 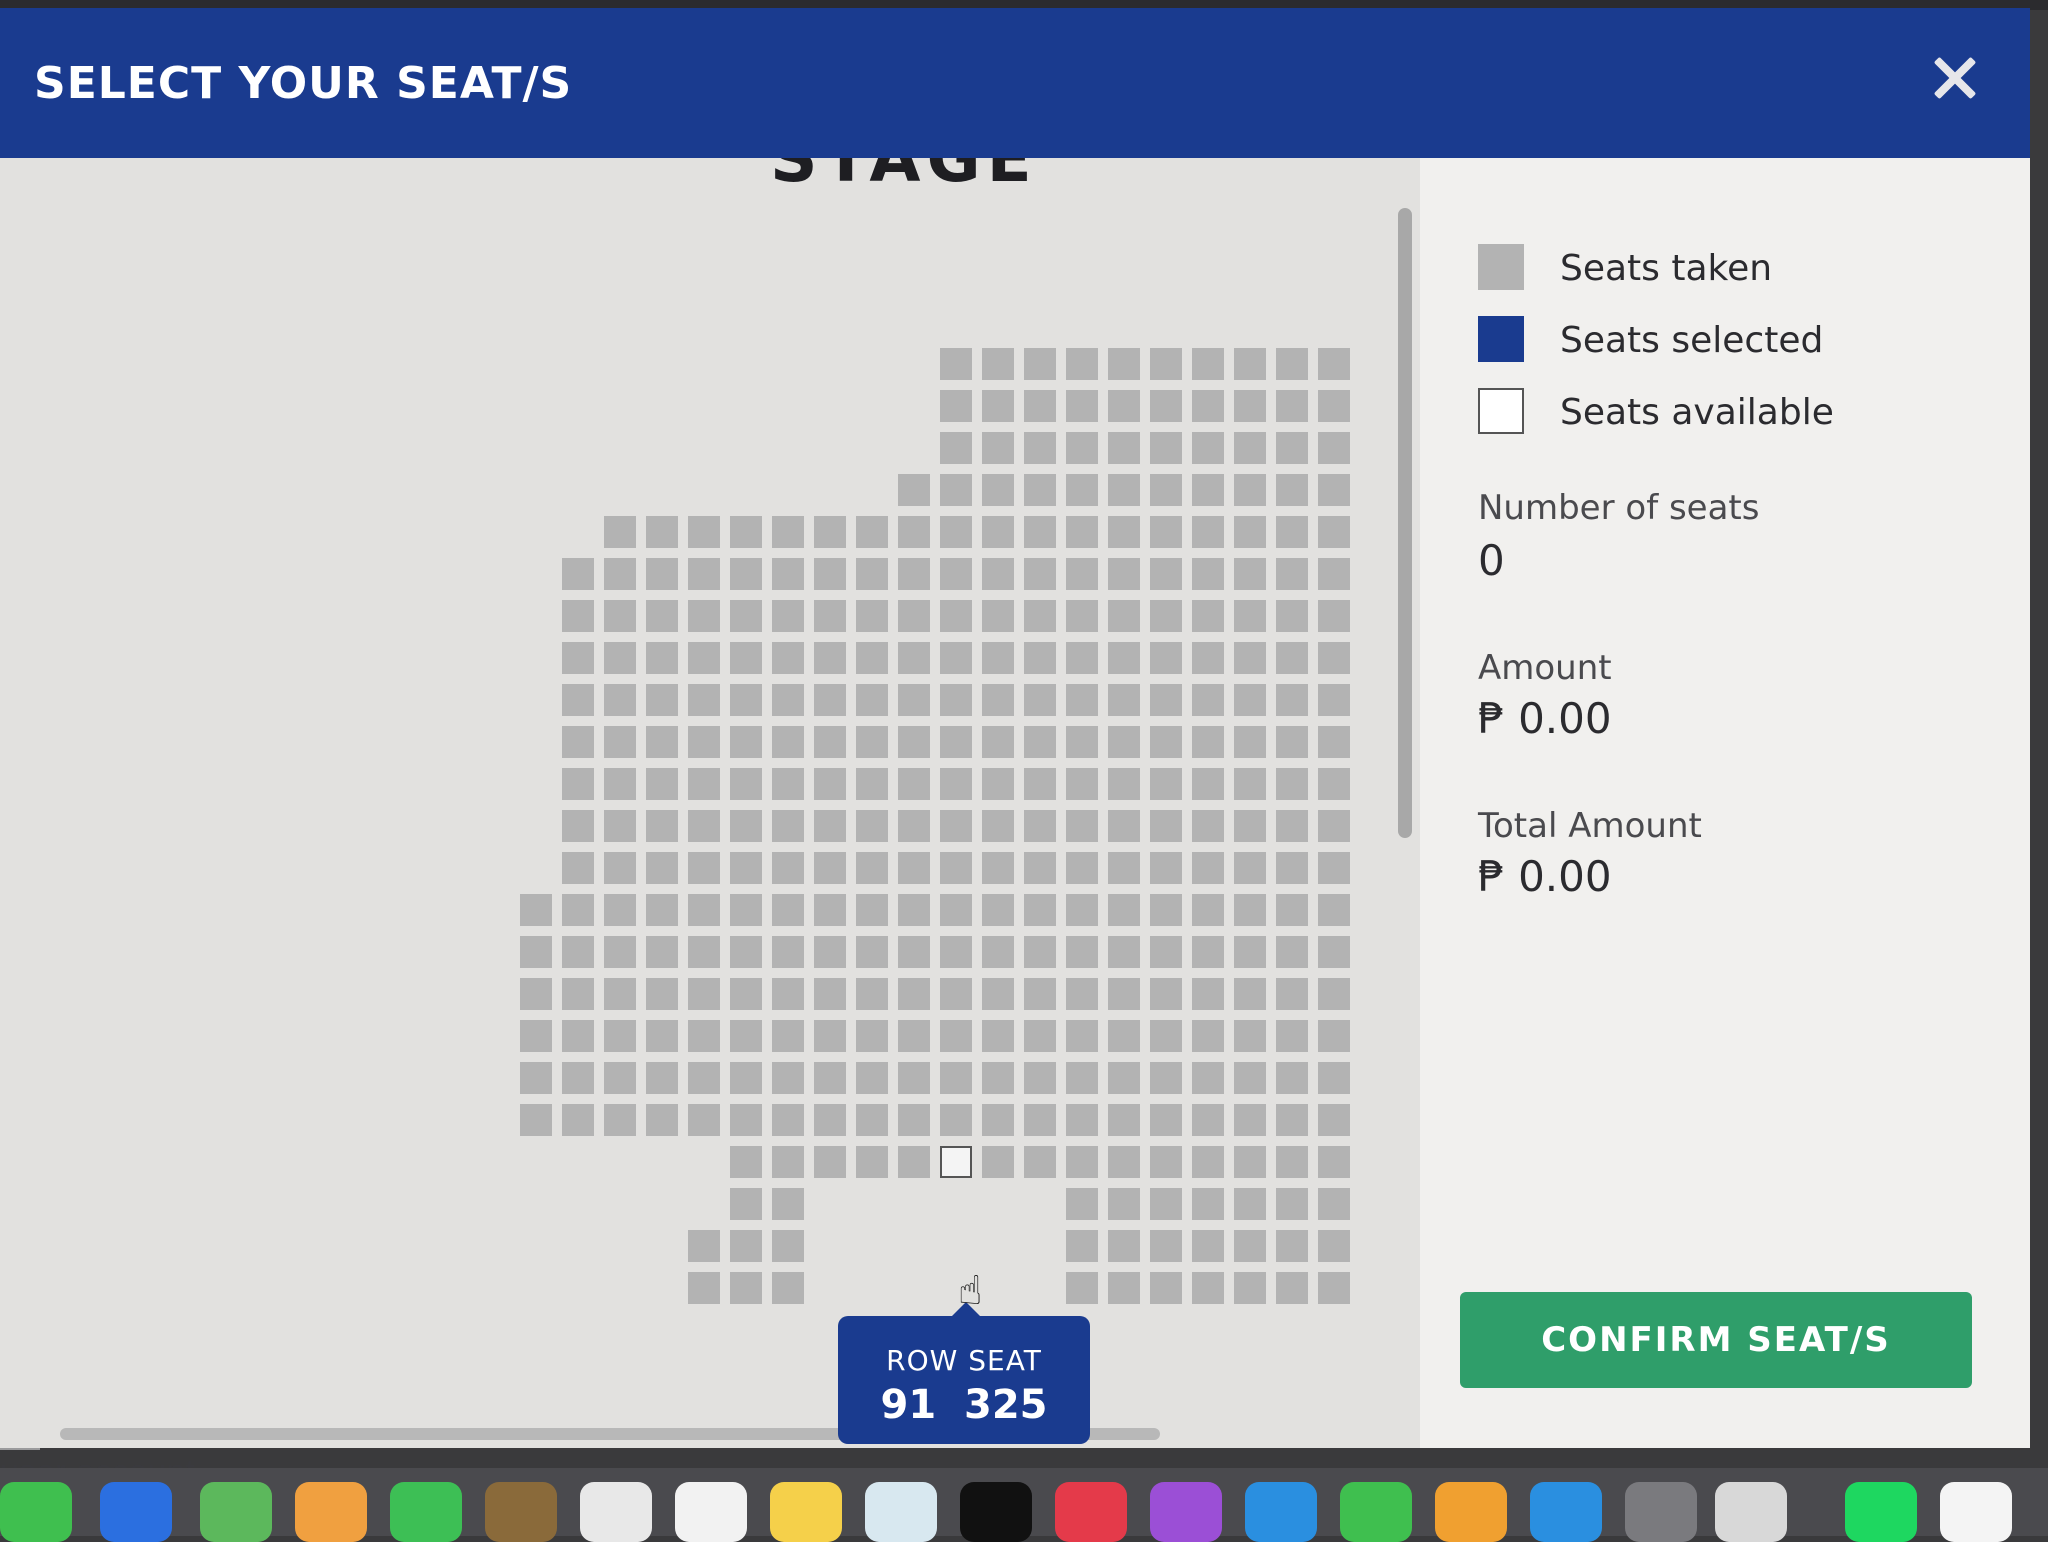 What do you see at coordinates (711, 1512) in the screenshot?
I see `reminders-icon` at bounding box center [711, 1512].